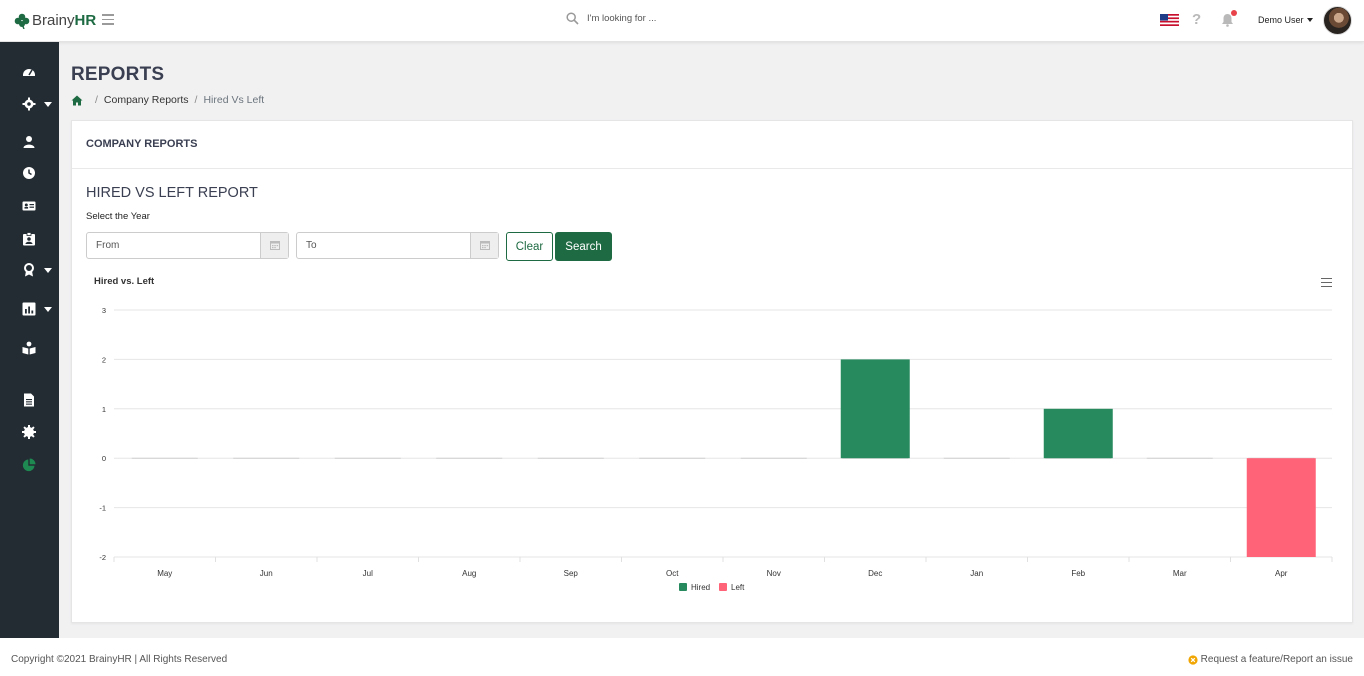  What do you see at coordinates (572, 18) in the screenshot?
I see `search-icon` at bounding box center [572, 18].